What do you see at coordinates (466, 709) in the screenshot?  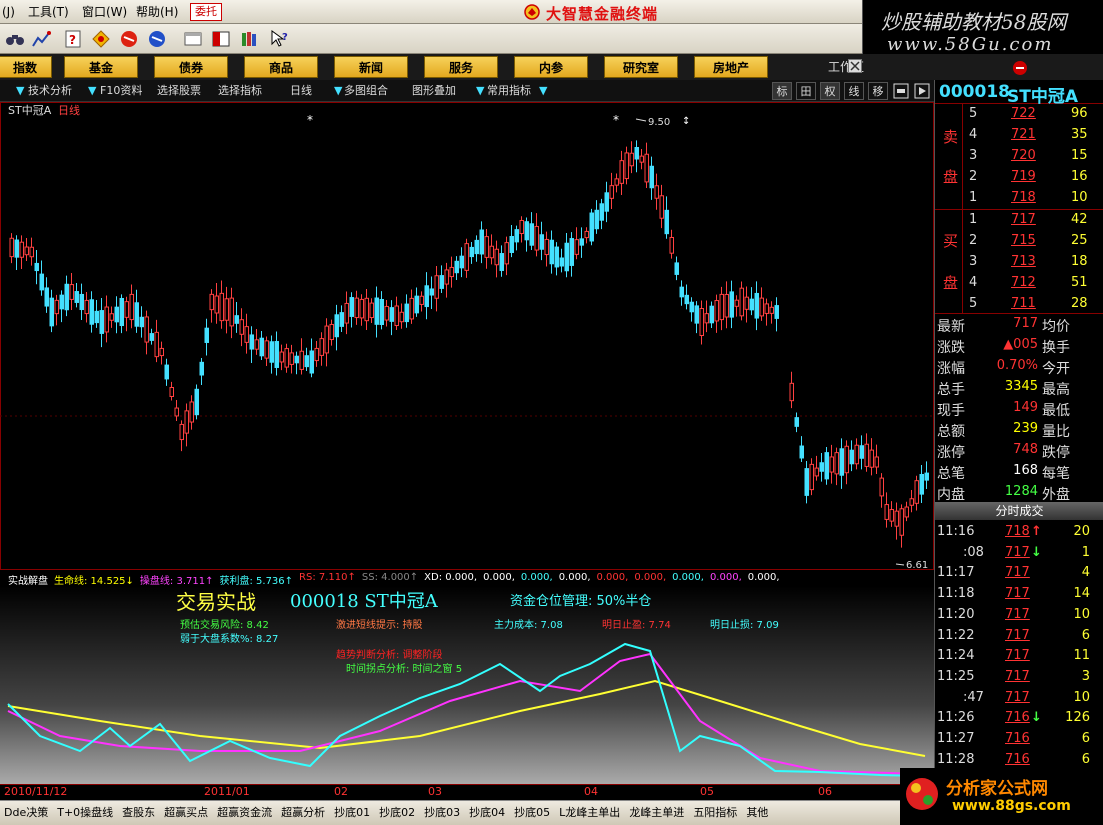 I see `indicator-svg` at bounding box center [466, 709].